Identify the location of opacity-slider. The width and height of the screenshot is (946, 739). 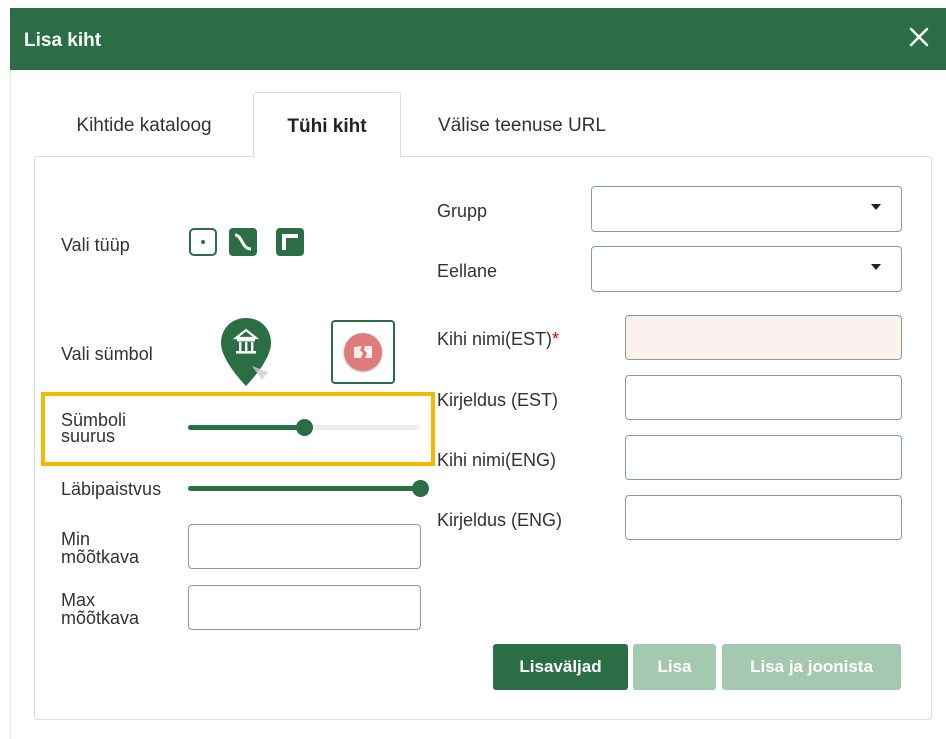
(308, 488).